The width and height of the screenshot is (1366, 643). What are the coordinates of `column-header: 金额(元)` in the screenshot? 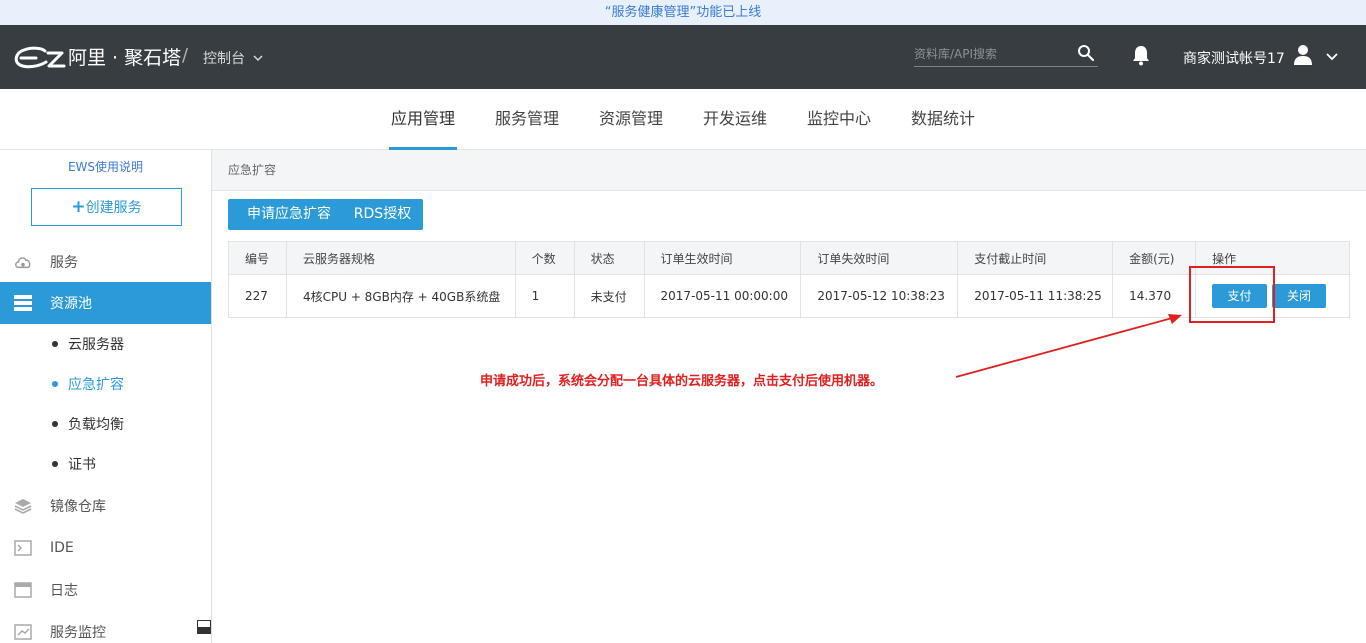 It's located at (1154, 258).